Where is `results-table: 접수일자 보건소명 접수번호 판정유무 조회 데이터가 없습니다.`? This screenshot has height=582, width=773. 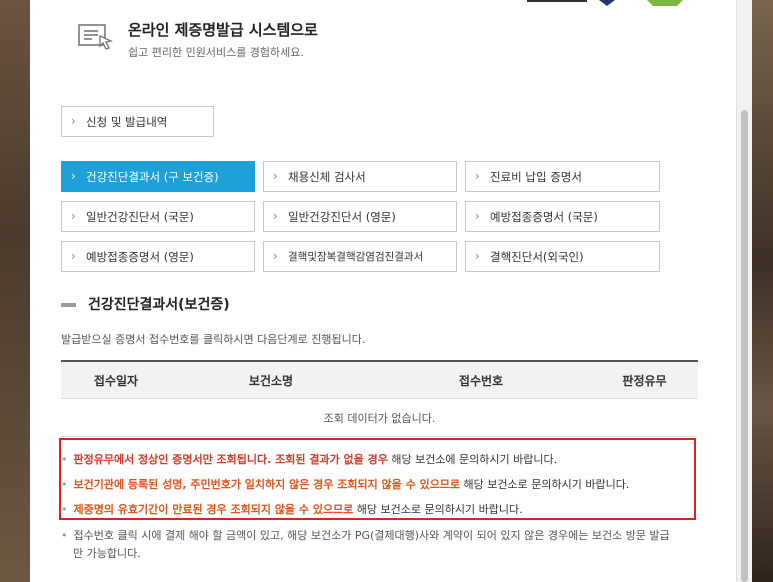 results-table: 접수일자 보건소명 접수번호 판정유무 조회 데이터가 없습니다. is located at coordinates (379, 398).